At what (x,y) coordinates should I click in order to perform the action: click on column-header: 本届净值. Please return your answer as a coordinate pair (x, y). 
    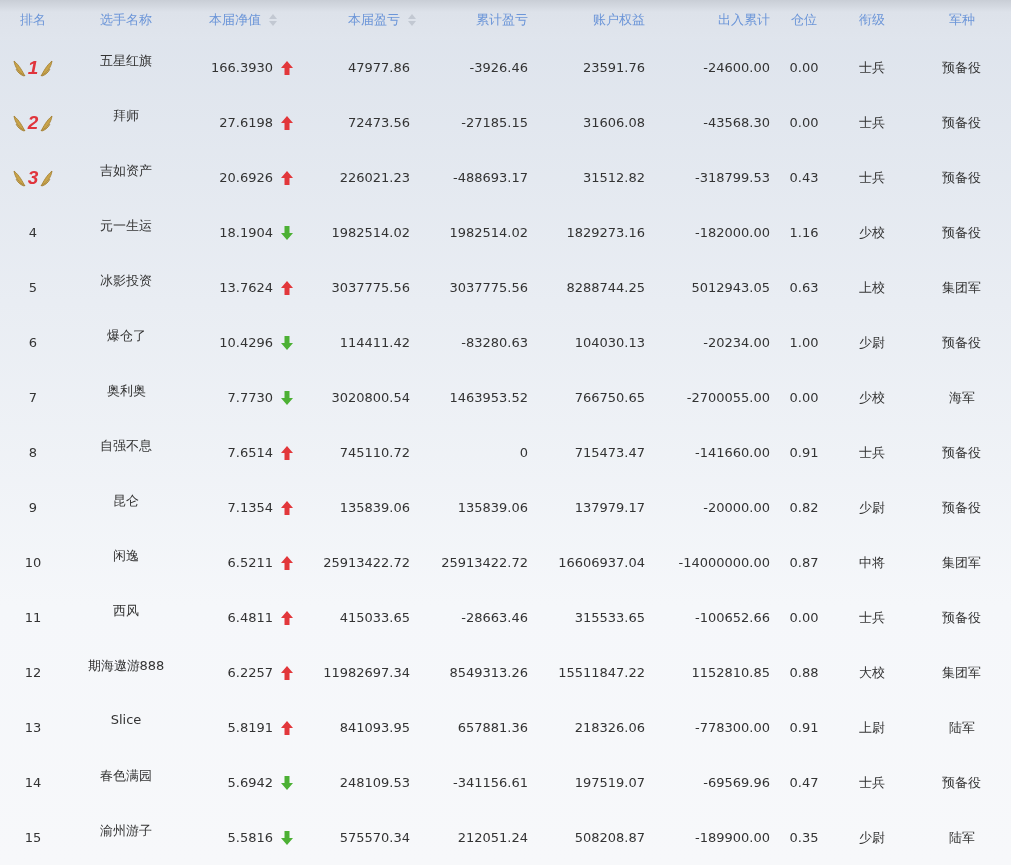
    Looking at the image, I should click on (235, 20).